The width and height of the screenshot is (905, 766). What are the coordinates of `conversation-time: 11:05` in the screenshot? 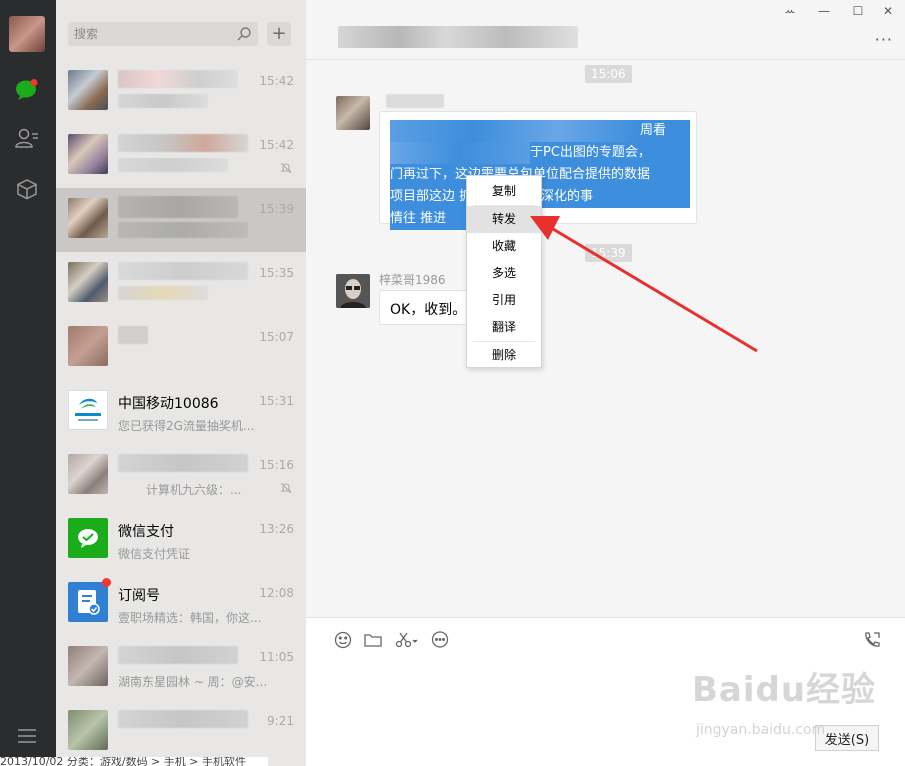 It's located at (276, 657).